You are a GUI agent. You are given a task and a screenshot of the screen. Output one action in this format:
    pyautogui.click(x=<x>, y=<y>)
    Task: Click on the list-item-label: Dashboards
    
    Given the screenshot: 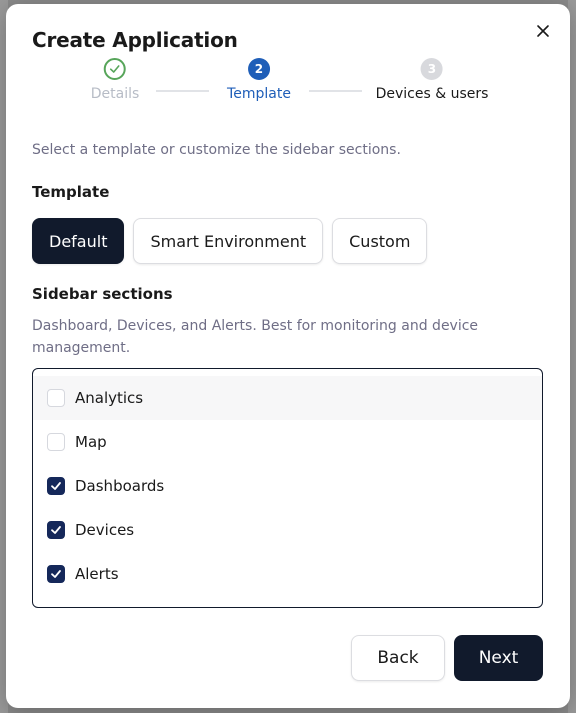 What is the action you would take?
    pyautogui.click(x=120, y=486)
    